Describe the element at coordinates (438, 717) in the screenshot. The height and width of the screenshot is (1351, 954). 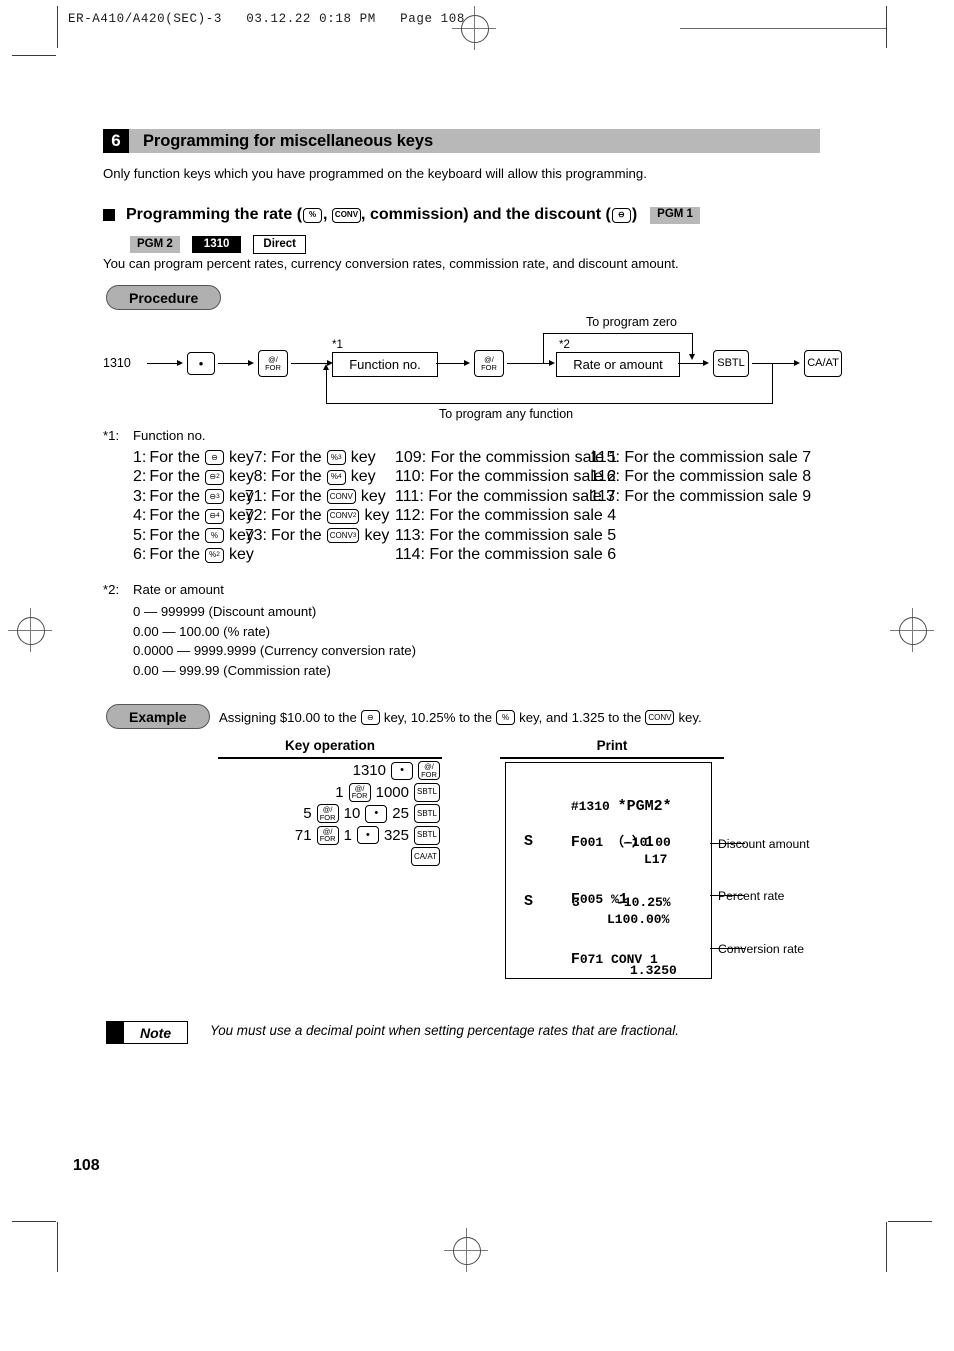
I see `example-text-2: key, 10.25% to the` at that location.